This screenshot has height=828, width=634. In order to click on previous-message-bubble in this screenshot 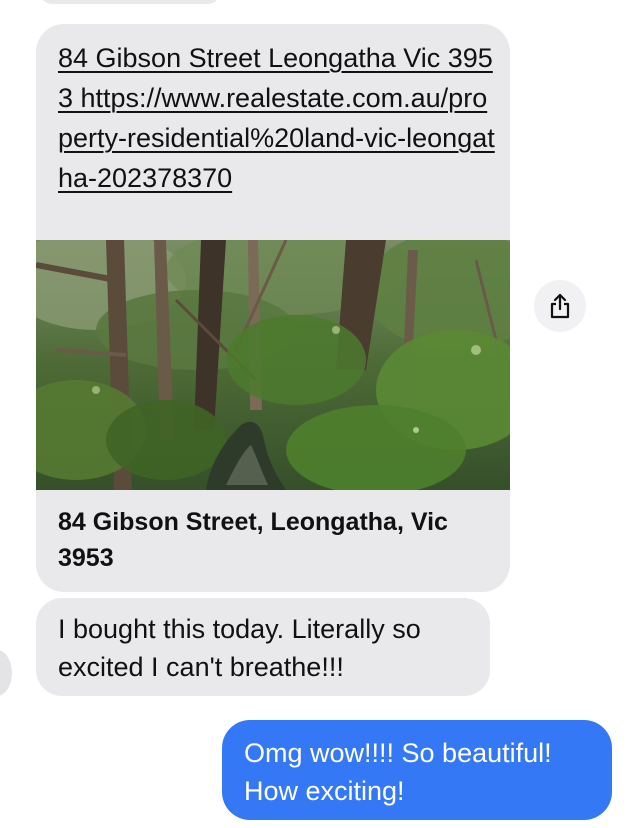, I will do `click(130, 2)`.